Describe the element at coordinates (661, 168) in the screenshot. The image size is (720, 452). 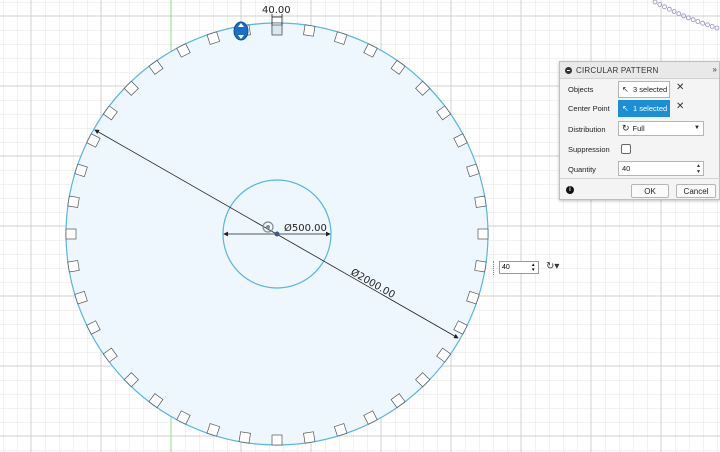
I see `quantity-input: 40 ▲ ▼` at that location.